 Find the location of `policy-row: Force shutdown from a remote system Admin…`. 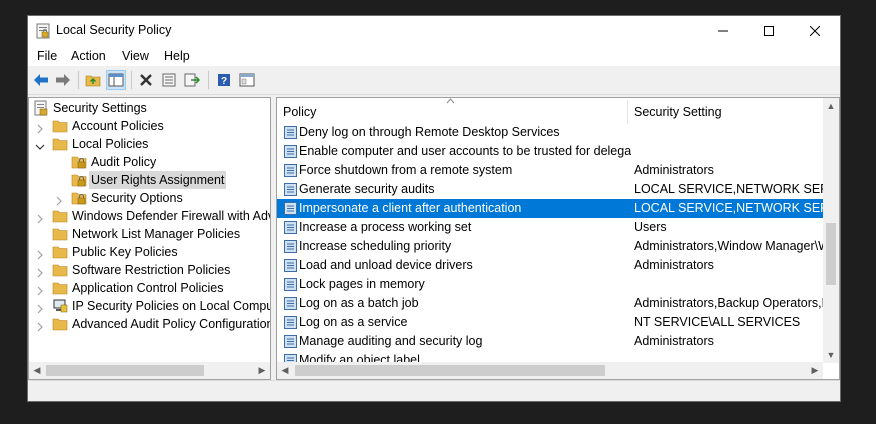

policy-row: Force shutdown from a remote system Admin… is located at coordinates (551, 170).